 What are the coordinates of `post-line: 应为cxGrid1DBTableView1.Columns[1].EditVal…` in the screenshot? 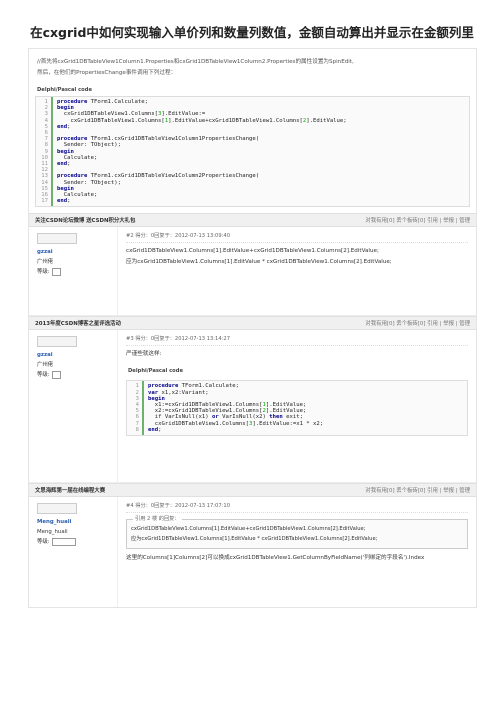 It's located at (259, 262).